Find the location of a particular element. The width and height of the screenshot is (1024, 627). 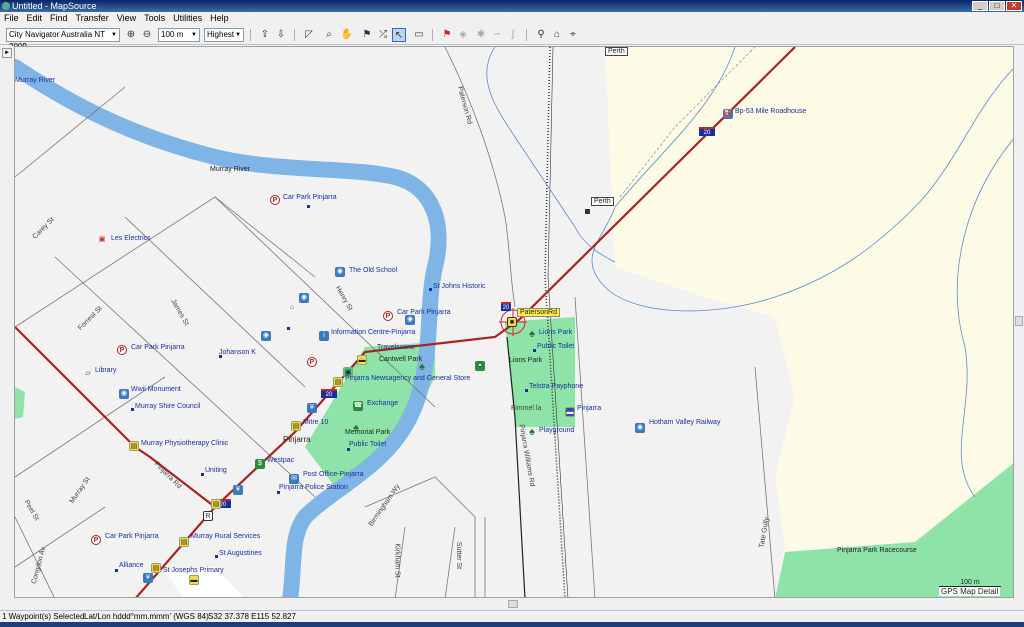

left-panel-toggle-bar: ► is located at coordinates (7, 328).